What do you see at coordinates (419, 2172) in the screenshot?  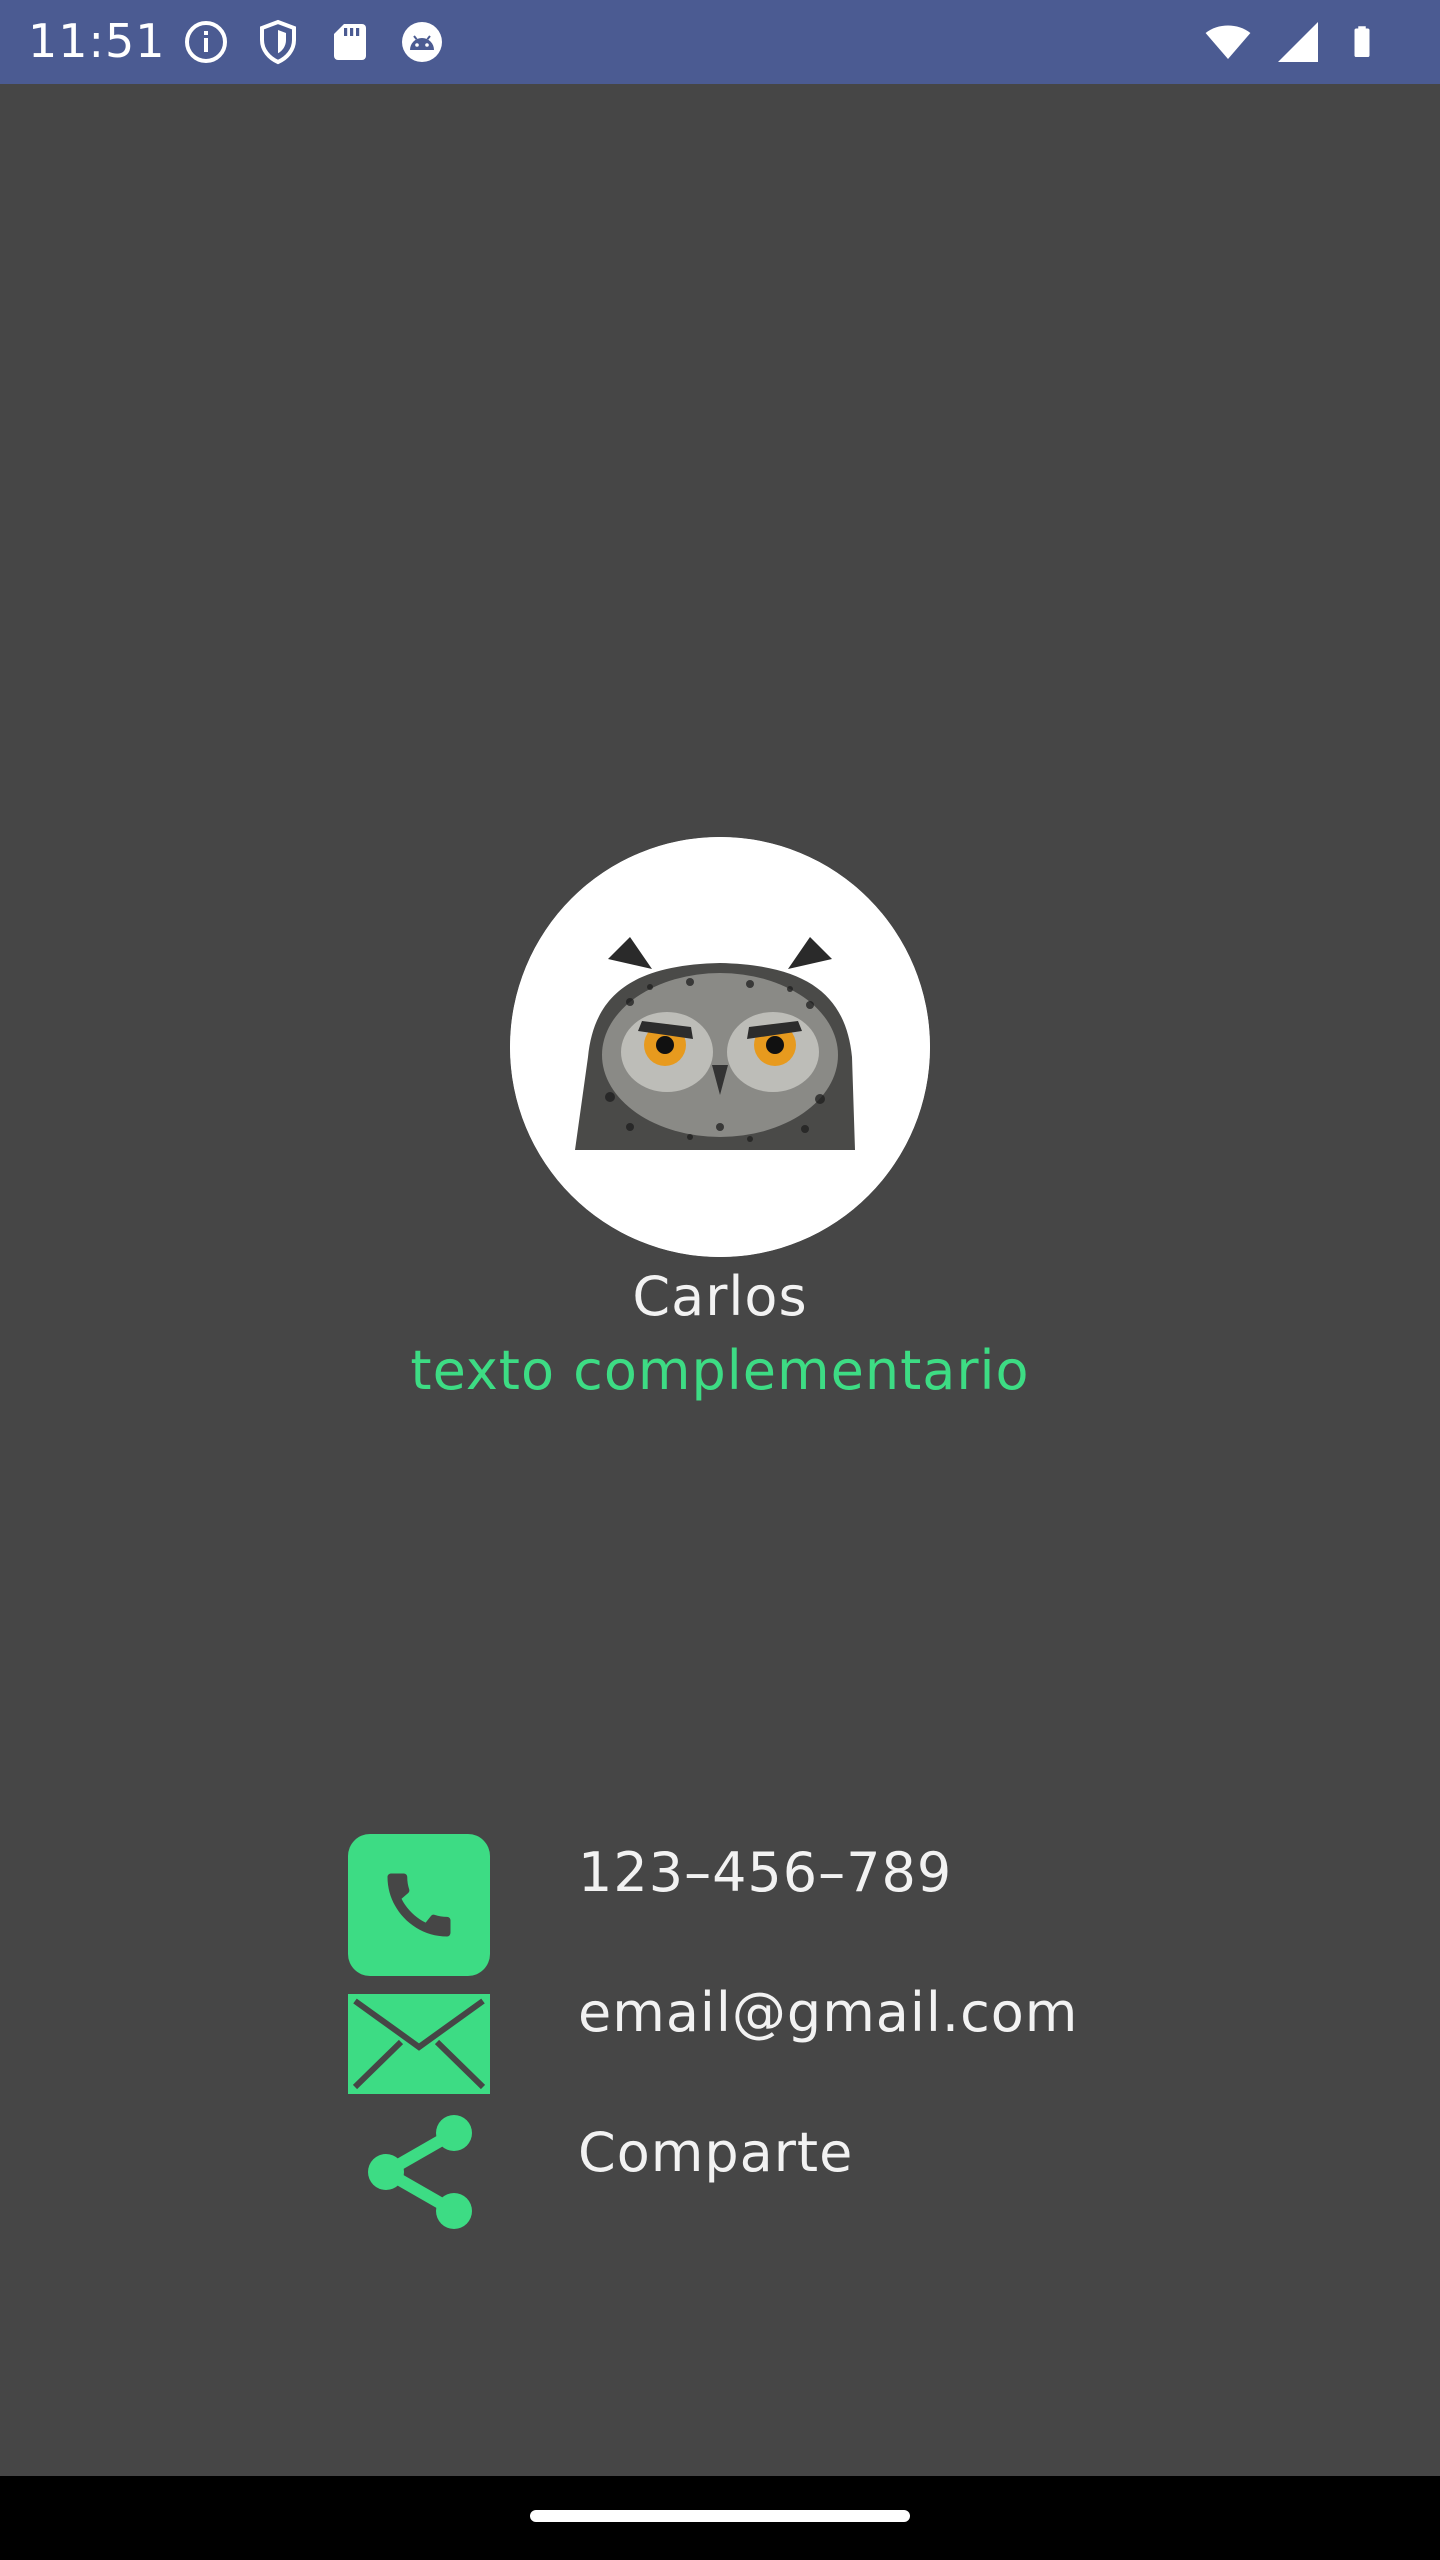 I see `share-icon` at bounding box center [419, 2172].